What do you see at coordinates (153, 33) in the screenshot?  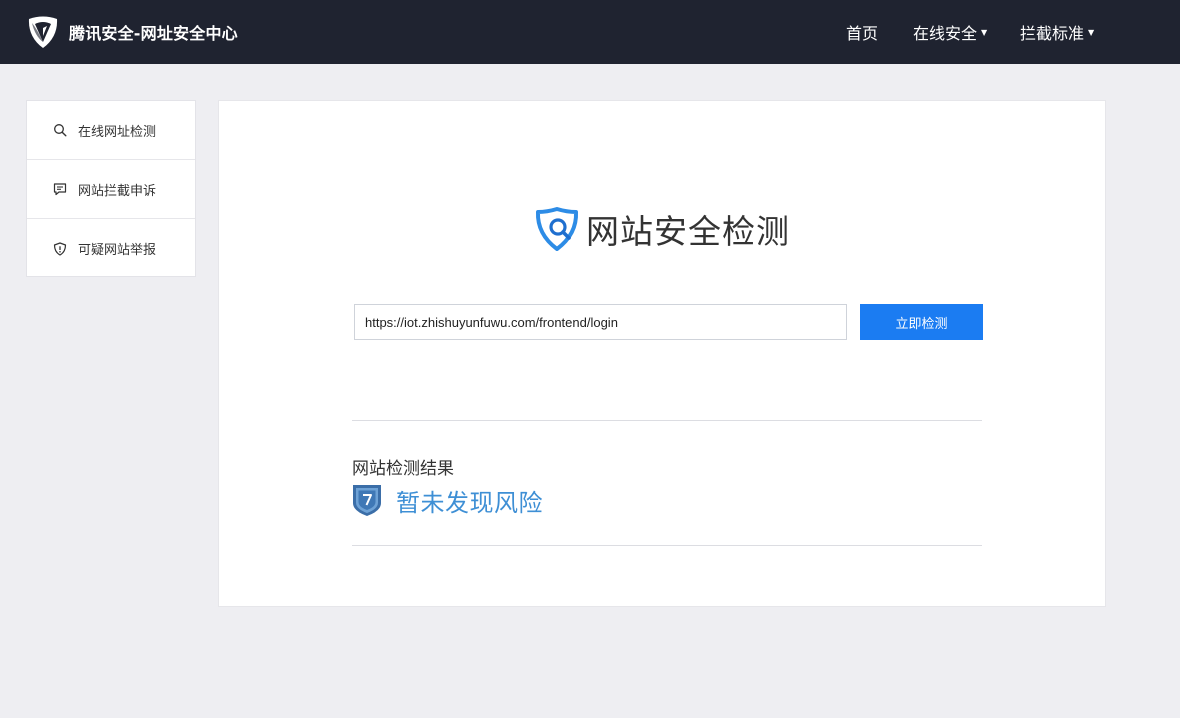 I see `brand-title: 腾讯安全-网址安全中心` at bounding box center [153, 33].